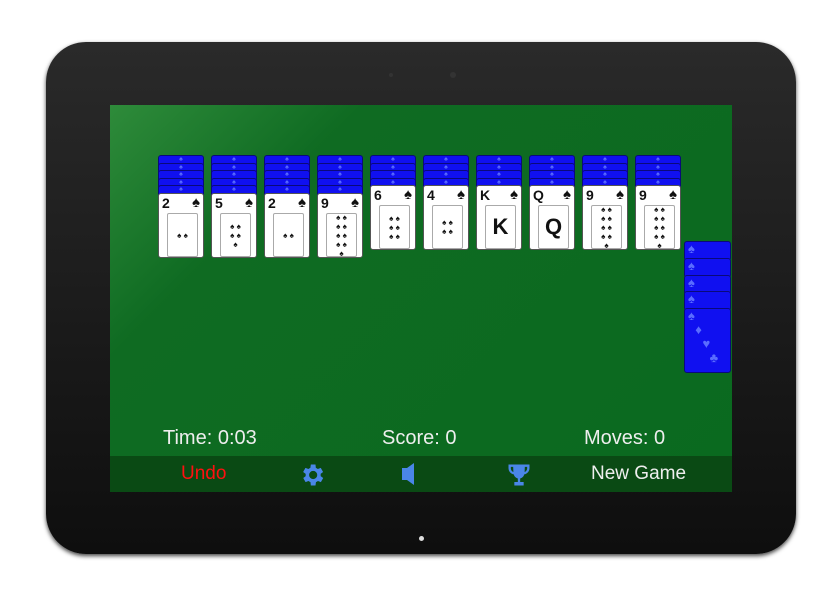 The image size is (840, 605). What do you see at coordinates (638, 474) in the screenshot?
I see `new-game-button: New Game` at bounding box center [638, 474].